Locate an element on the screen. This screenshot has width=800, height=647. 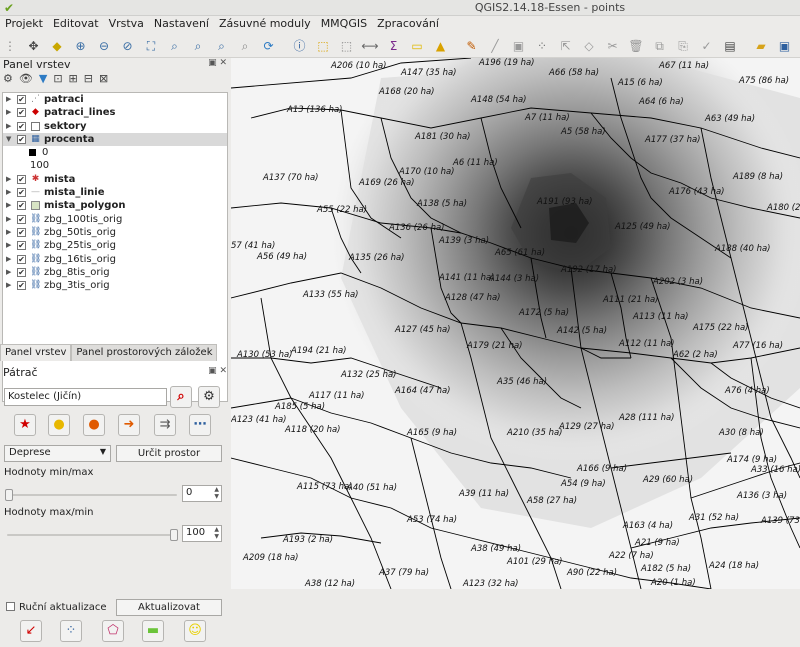
expand-all-icon: ⊞ is located at coordinates (73, 78).